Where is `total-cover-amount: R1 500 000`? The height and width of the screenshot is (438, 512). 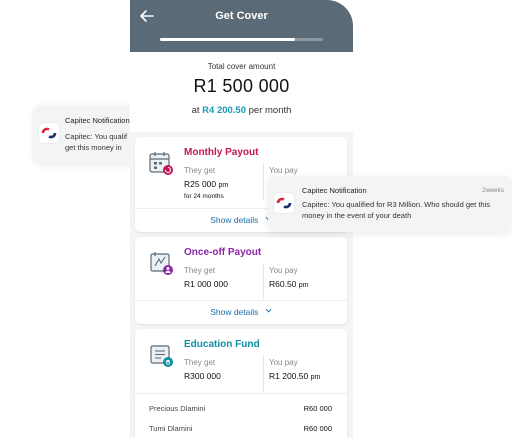 total-cover-amount: R1 500 000 is located at coordinates (241, 86).